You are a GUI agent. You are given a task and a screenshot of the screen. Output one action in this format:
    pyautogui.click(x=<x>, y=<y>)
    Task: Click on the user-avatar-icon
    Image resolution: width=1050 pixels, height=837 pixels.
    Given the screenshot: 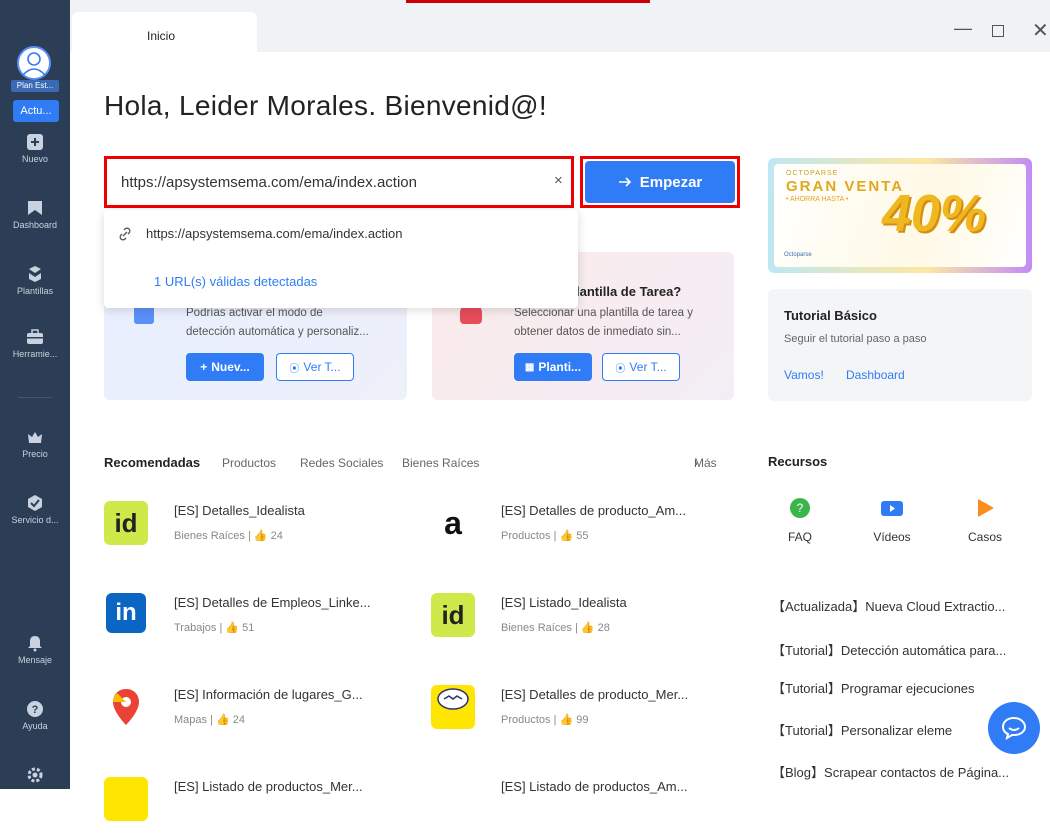 What is the action you would take?
    pyautogui.click(x=34, y=64)
    